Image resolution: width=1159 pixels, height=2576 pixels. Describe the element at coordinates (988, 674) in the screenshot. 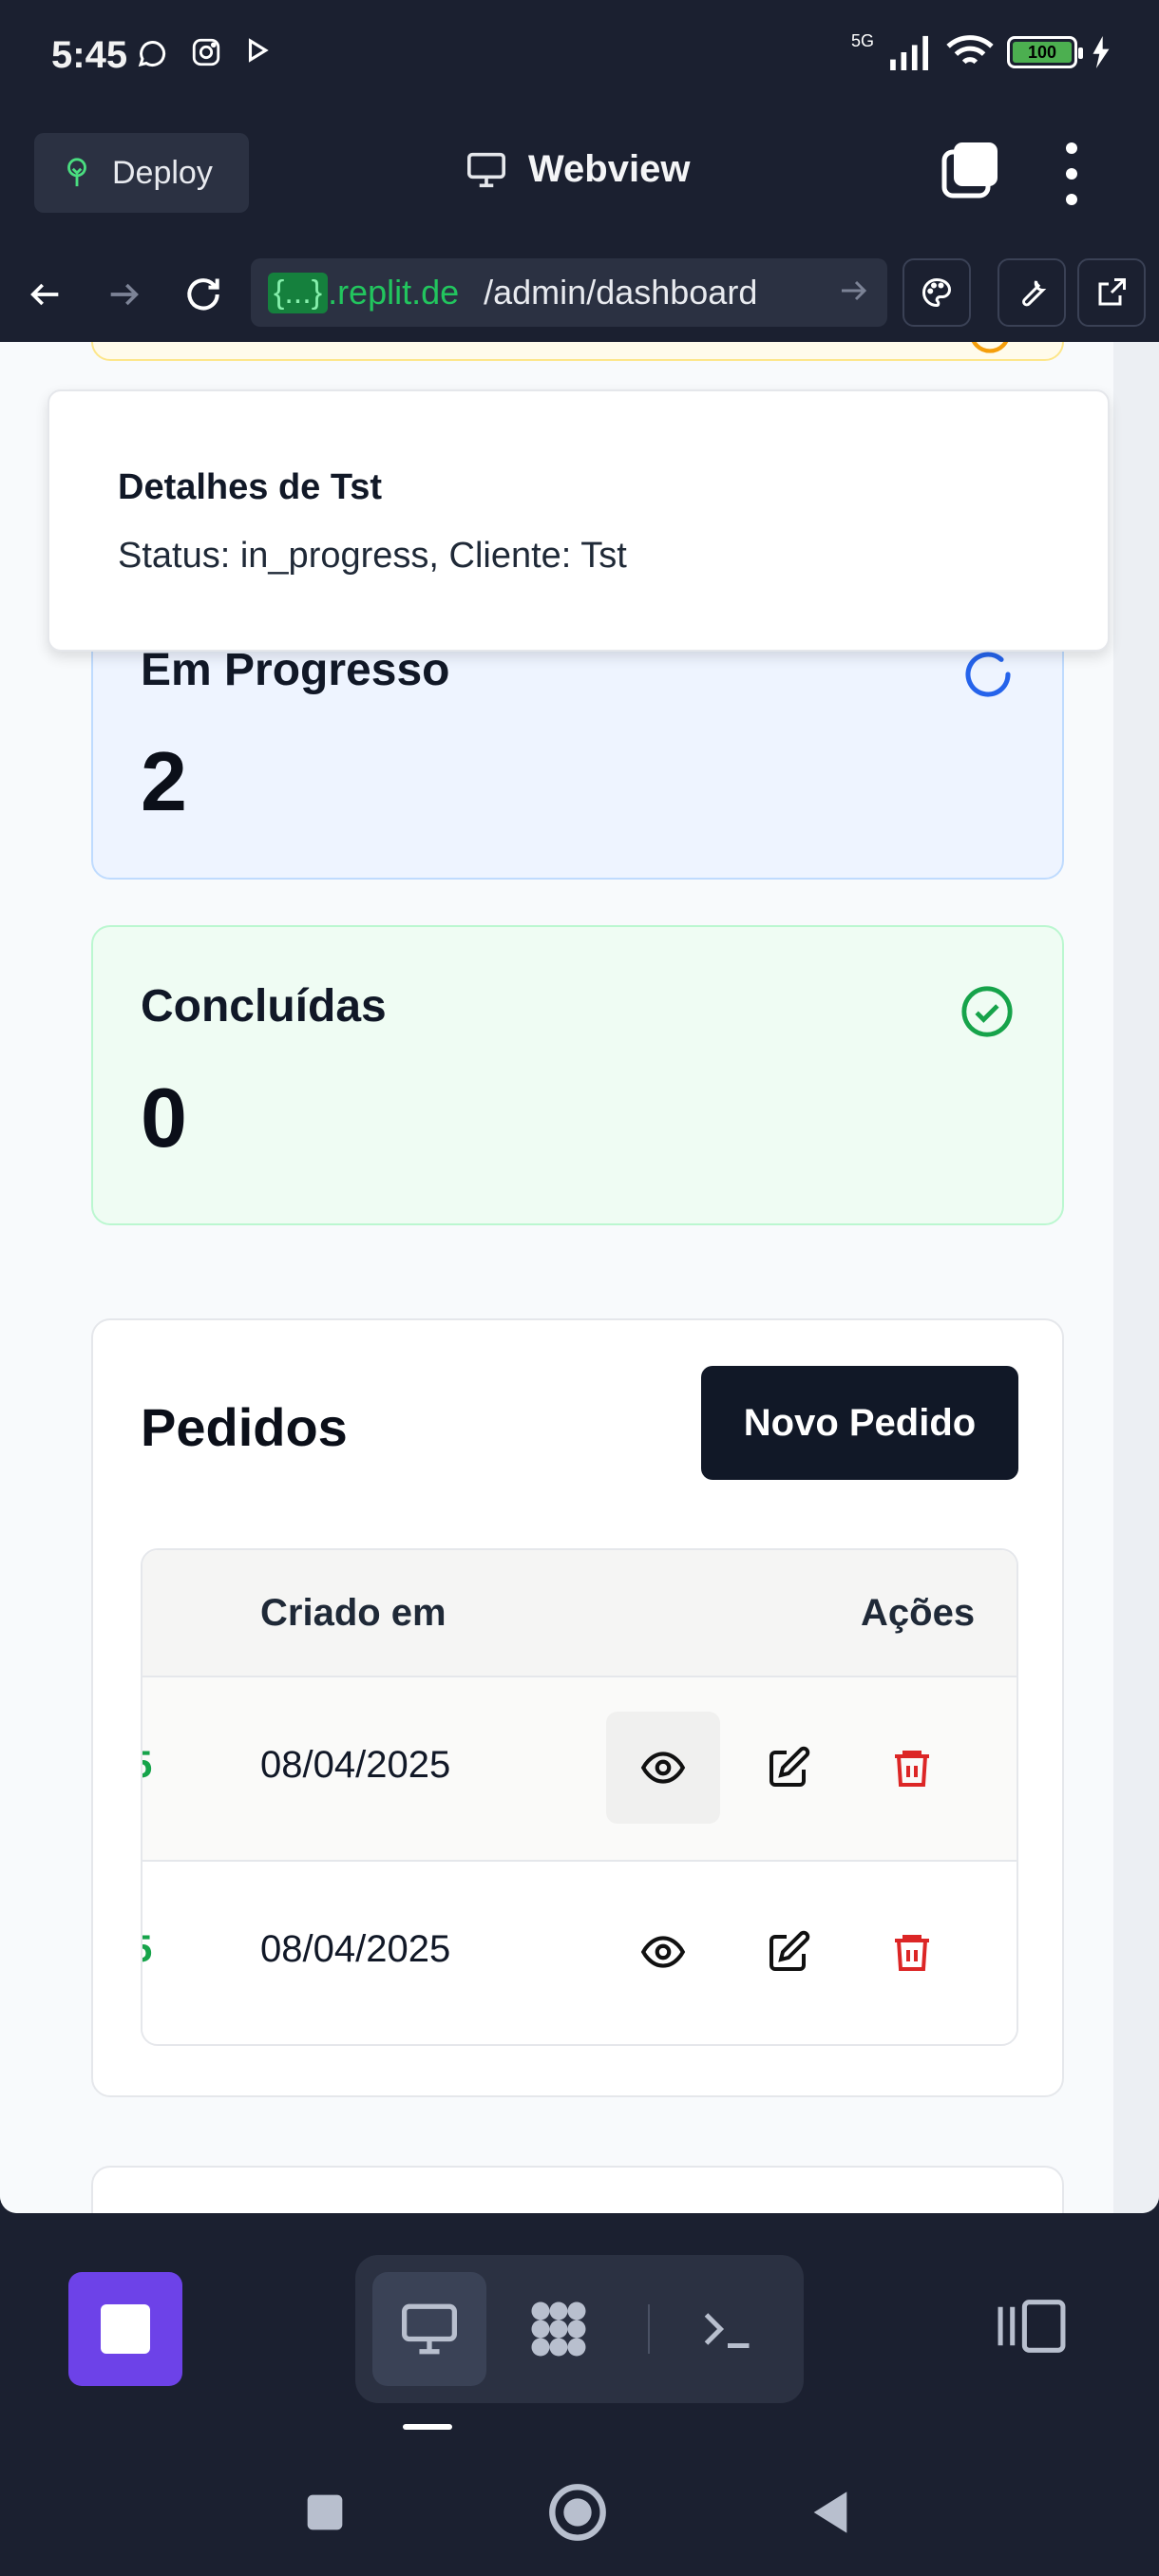

I see `spinner-icon` at that location.